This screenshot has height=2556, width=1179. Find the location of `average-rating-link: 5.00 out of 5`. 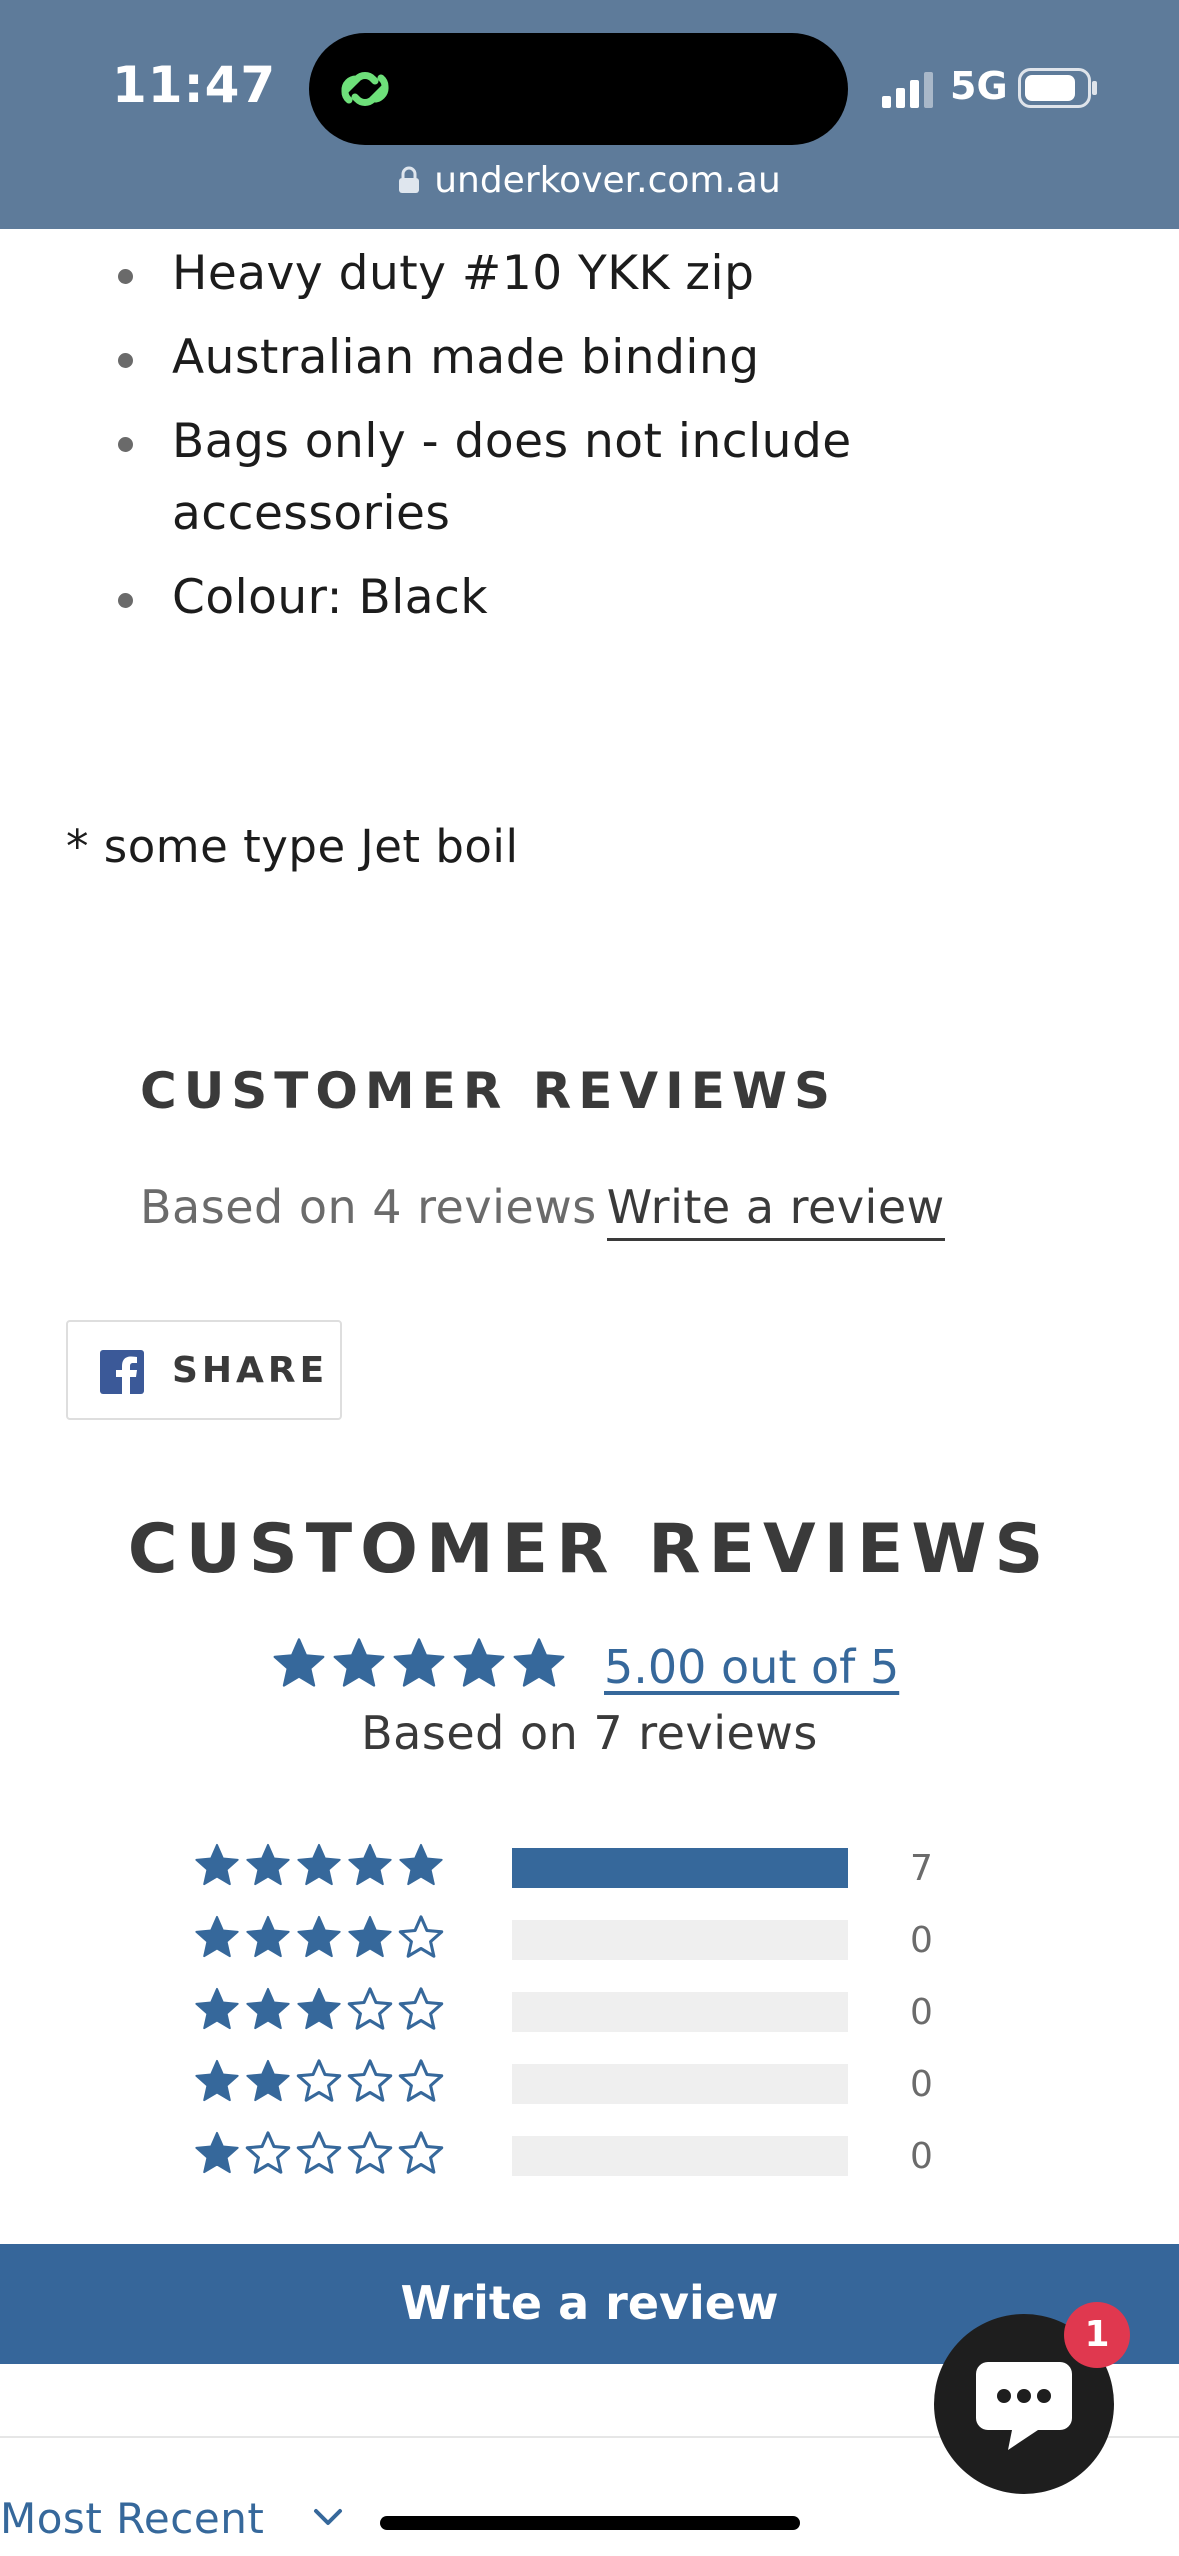

average-rating-link: 5.00 out of 5 is located at coordinates (751, 1667).